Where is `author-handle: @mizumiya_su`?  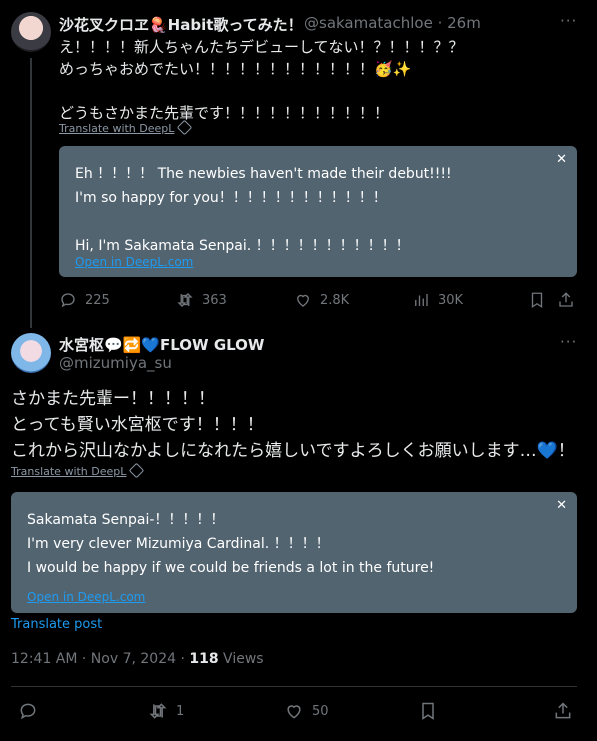 author-handle: @mizumiya_su is located at coordinates (115, 363).